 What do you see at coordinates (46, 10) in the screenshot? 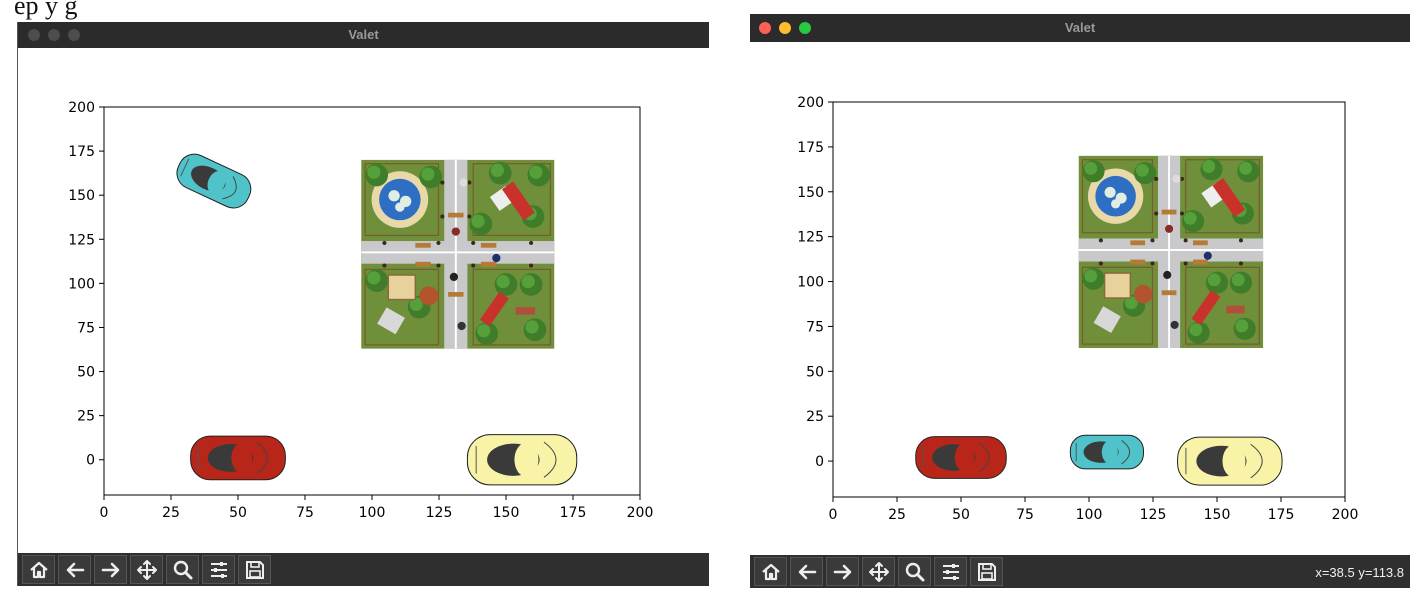
I see `intro-text: ep y g` at bounding box center [46, 10].